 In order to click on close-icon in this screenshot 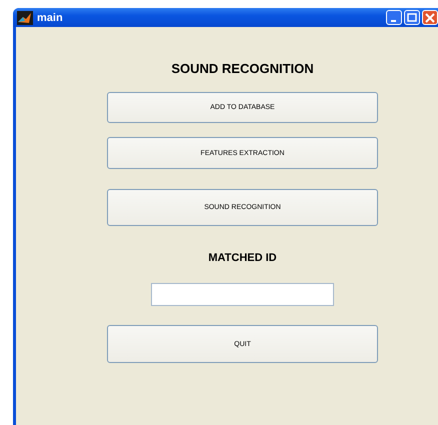, I will do `click(430, 17)`.